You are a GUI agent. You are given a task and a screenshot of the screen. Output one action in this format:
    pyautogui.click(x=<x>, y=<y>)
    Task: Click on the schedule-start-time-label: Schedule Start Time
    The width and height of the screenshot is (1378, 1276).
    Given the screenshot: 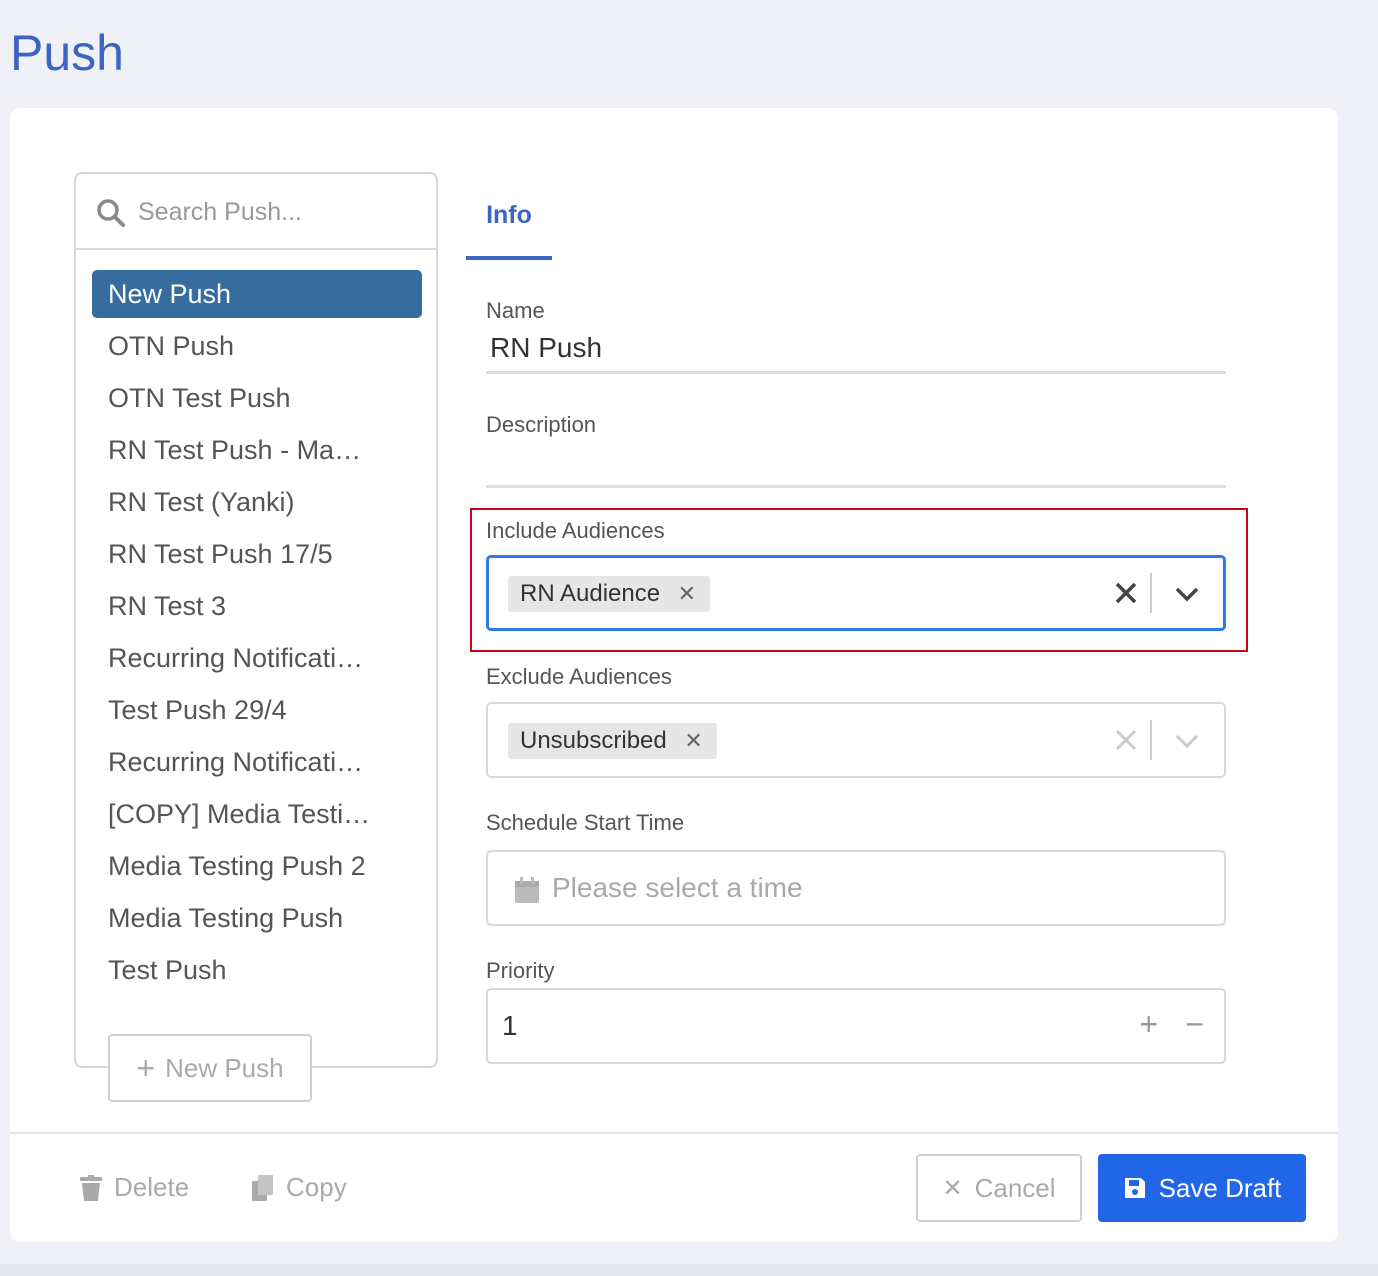 What is the action you would take?
    pyautogui.click(x=585, y=822)
    